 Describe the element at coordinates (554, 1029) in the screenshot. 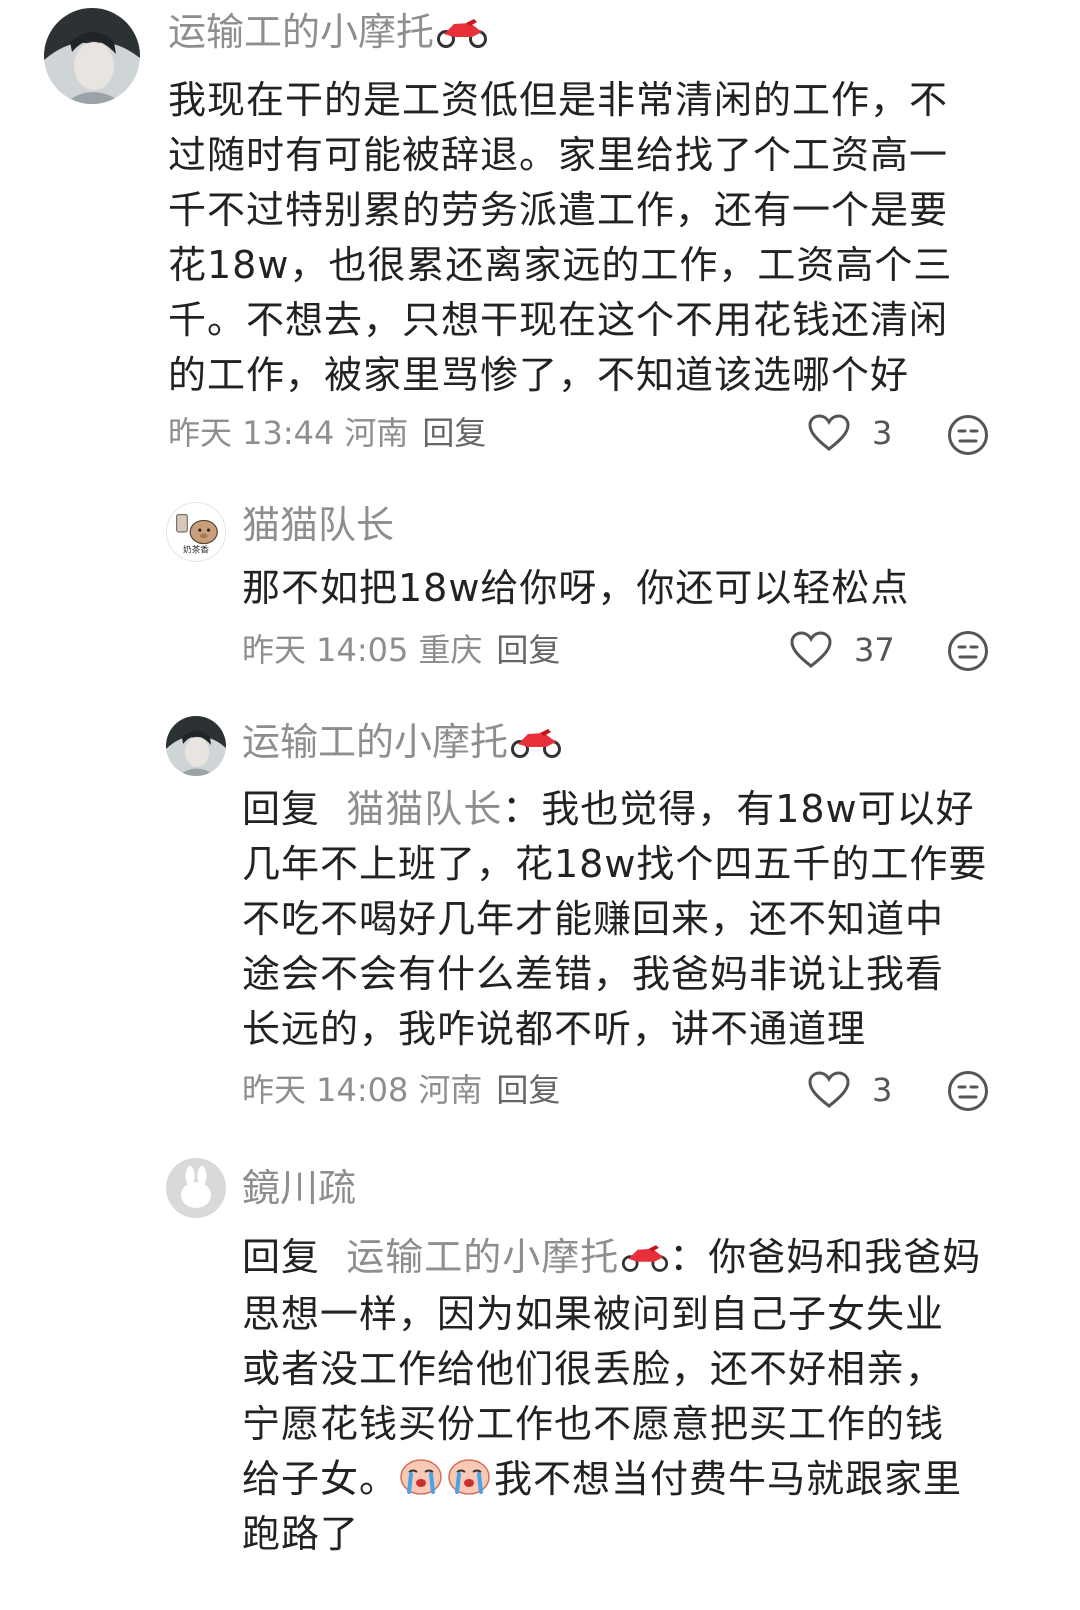

I see `text-line: 长远的，我咋说都不听，讲不通道理` at that location.